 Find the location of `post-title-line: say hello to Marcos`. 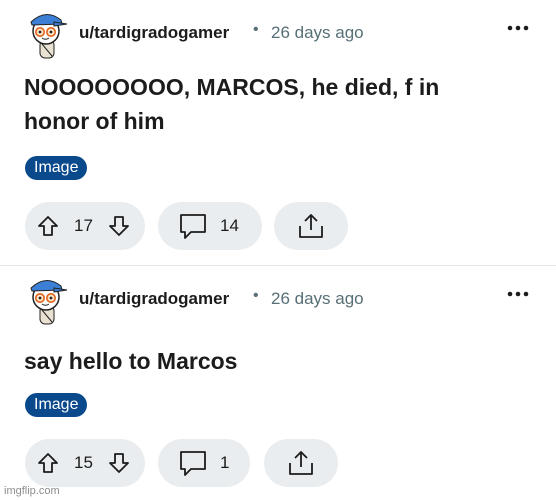

post-title-line: say hello to Marcos is located at coordinates (131, 361).